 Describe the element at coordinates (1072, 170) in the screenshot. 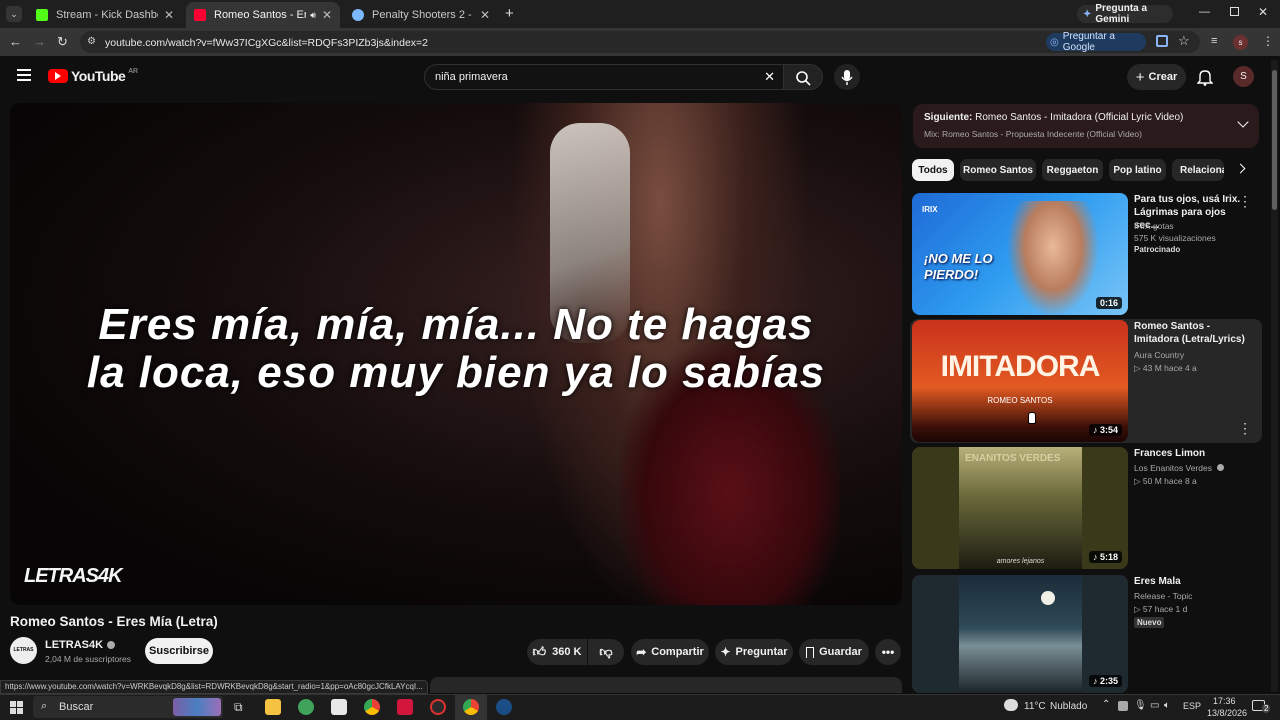

I see `chip-reggaeton: Reggaeton` at that location.